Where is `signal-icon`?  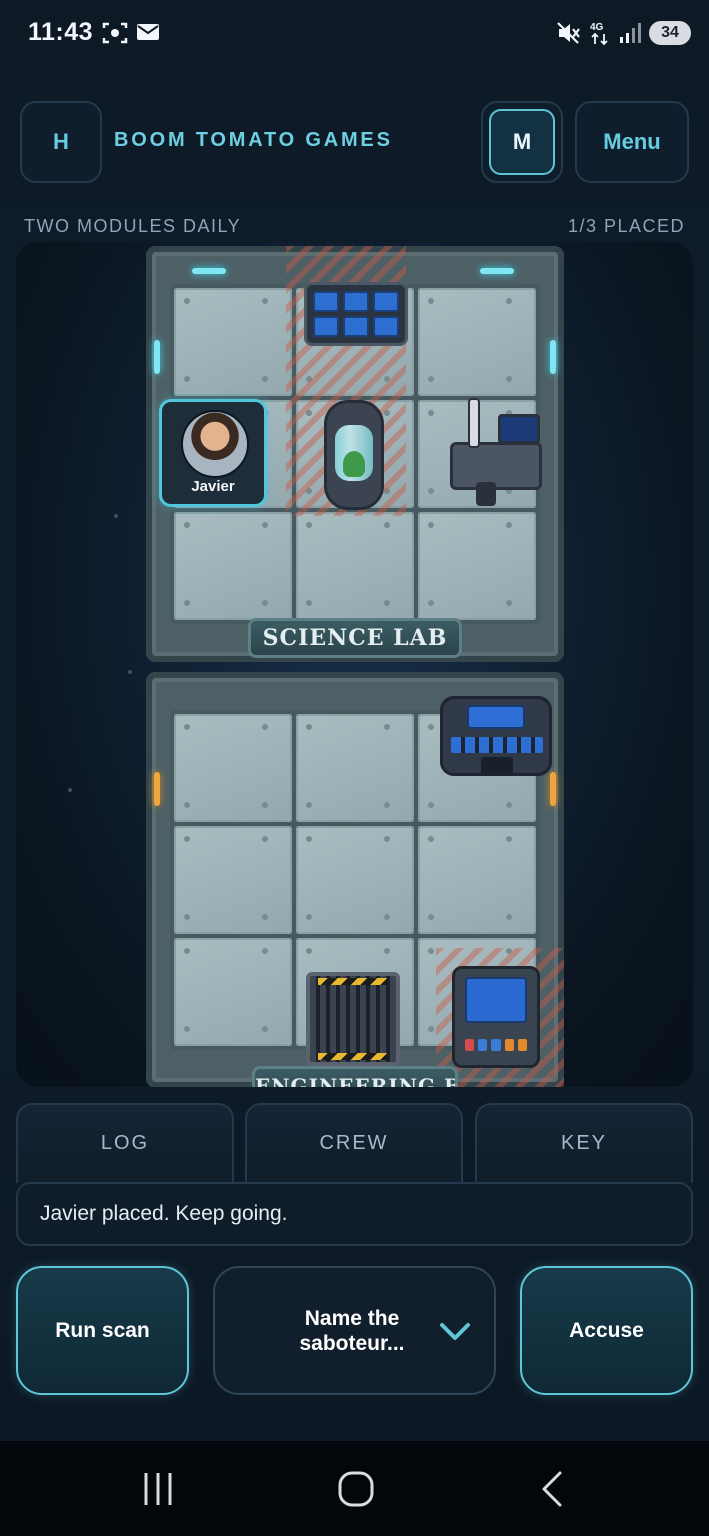 signal-icon is located at coordinates (630, 33).